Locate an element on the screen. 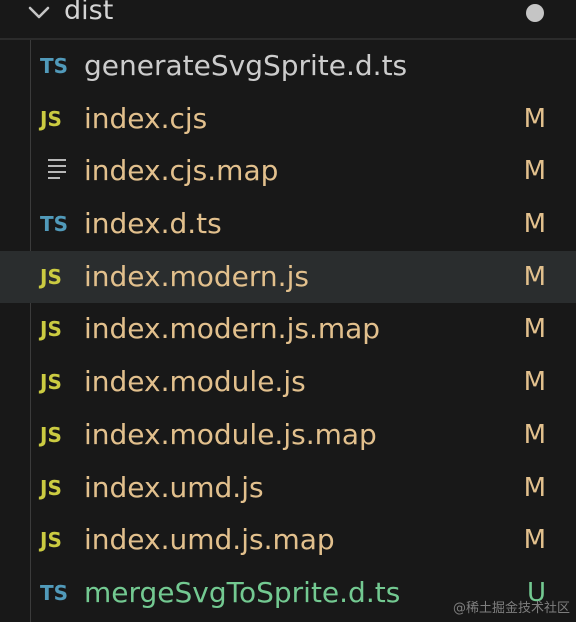 The image size is (576, 622). file-name: index.d.ts is located at coordinates (153, 224).